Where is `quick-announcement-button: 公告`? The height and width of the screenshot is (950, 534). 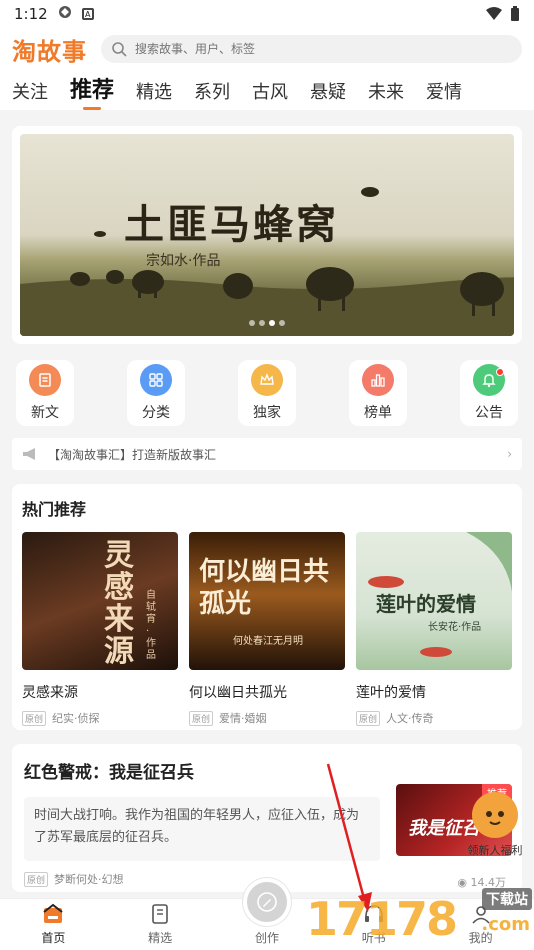 quick-announcement-button: 公告 is located at coordinates (489, 393).